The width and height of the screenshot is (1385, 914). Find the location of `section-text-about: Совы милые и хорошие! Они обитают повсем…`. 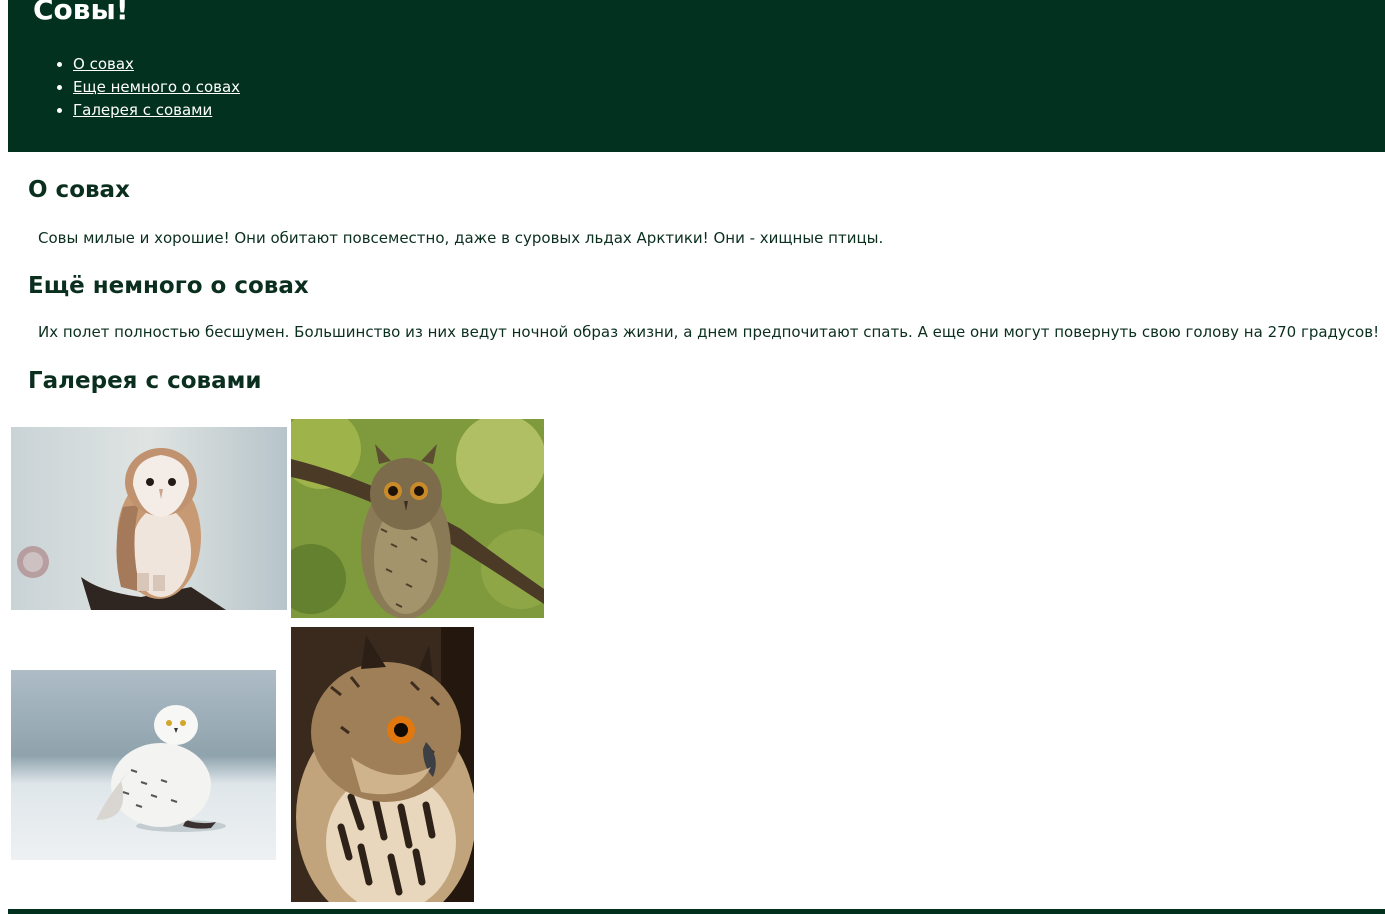

section-text-about: Совы милые и хорошие! Они обитают повсем… is located at coordinates (461, 238).